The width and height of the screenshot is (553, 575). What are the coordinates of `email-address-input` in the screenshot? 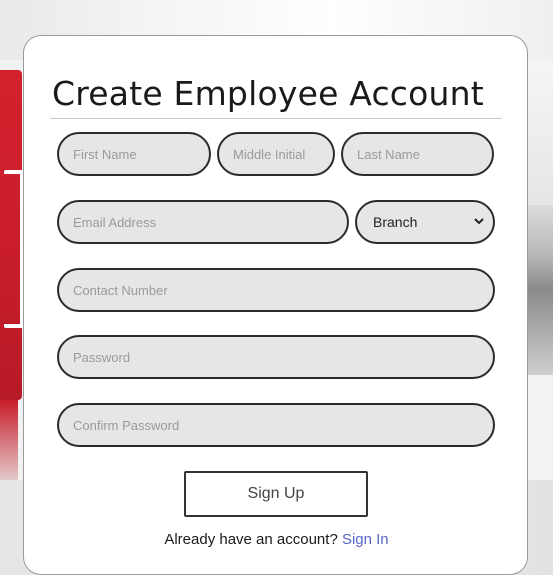 It's located at (203, 222).